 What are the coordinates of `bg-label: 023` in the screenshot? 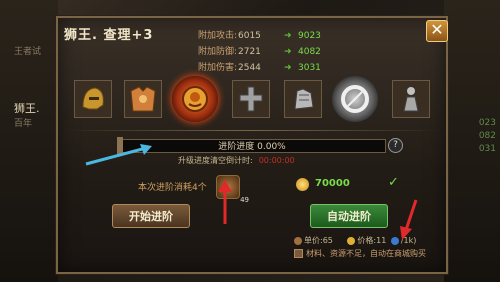 It's located at (487, 123).